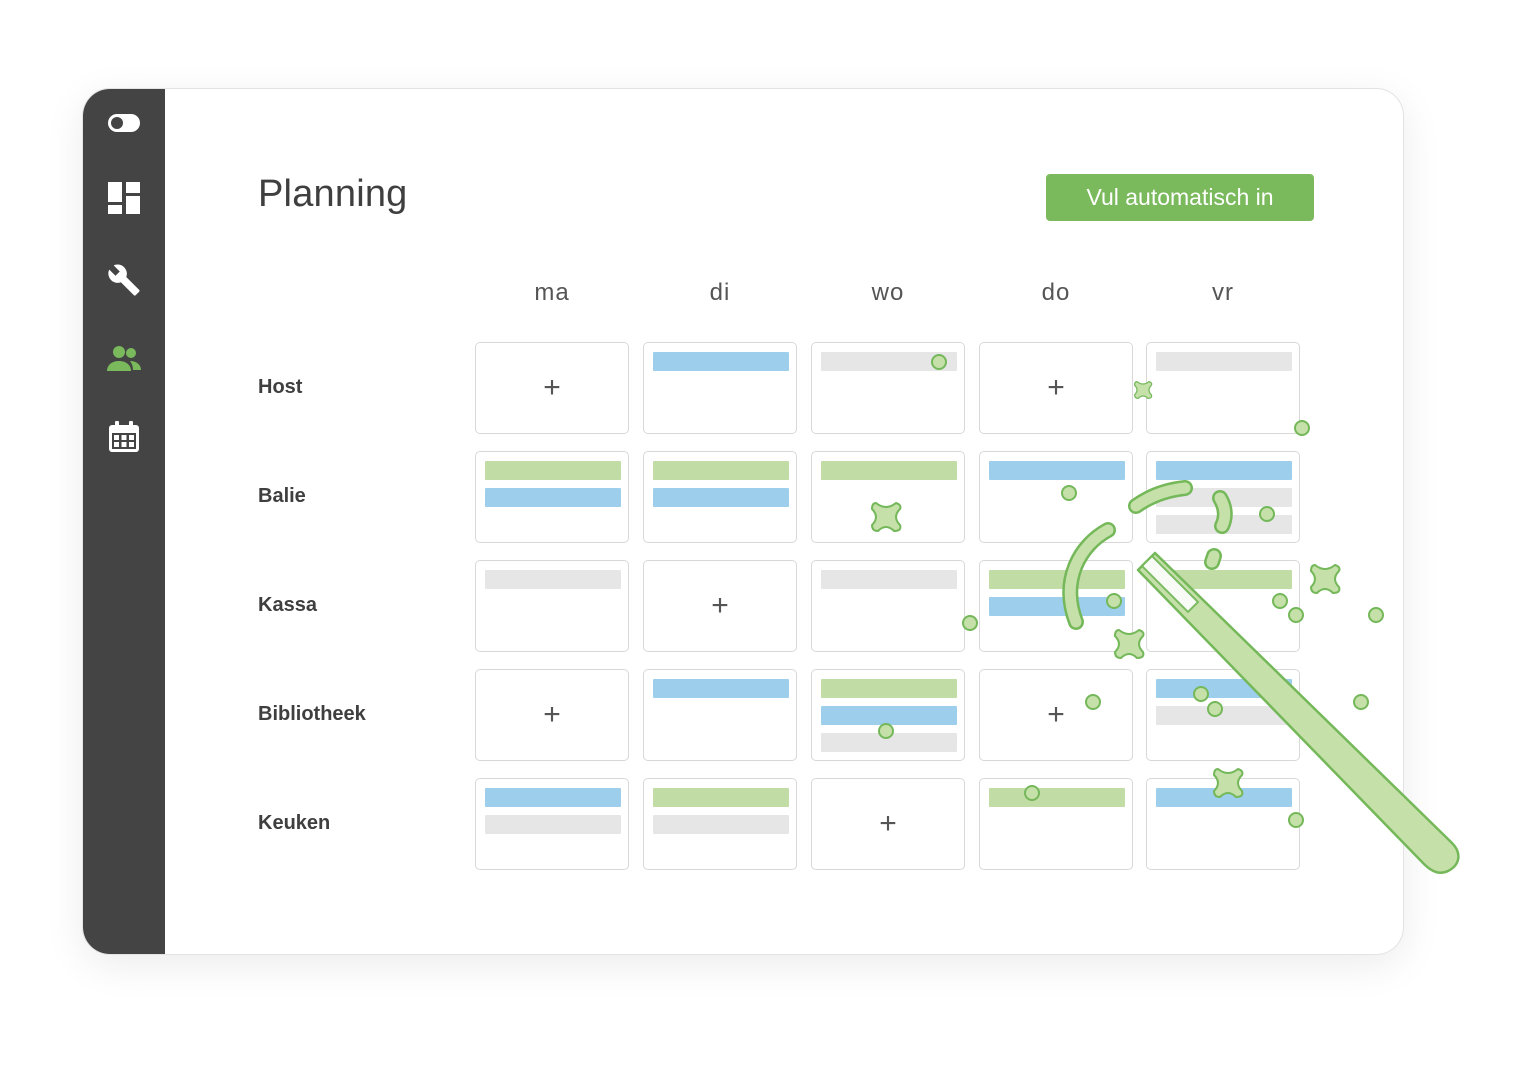 The width and height of the screenshot is (1536, 1086). I want to click on sidebar-item-users, so click(124, 359).